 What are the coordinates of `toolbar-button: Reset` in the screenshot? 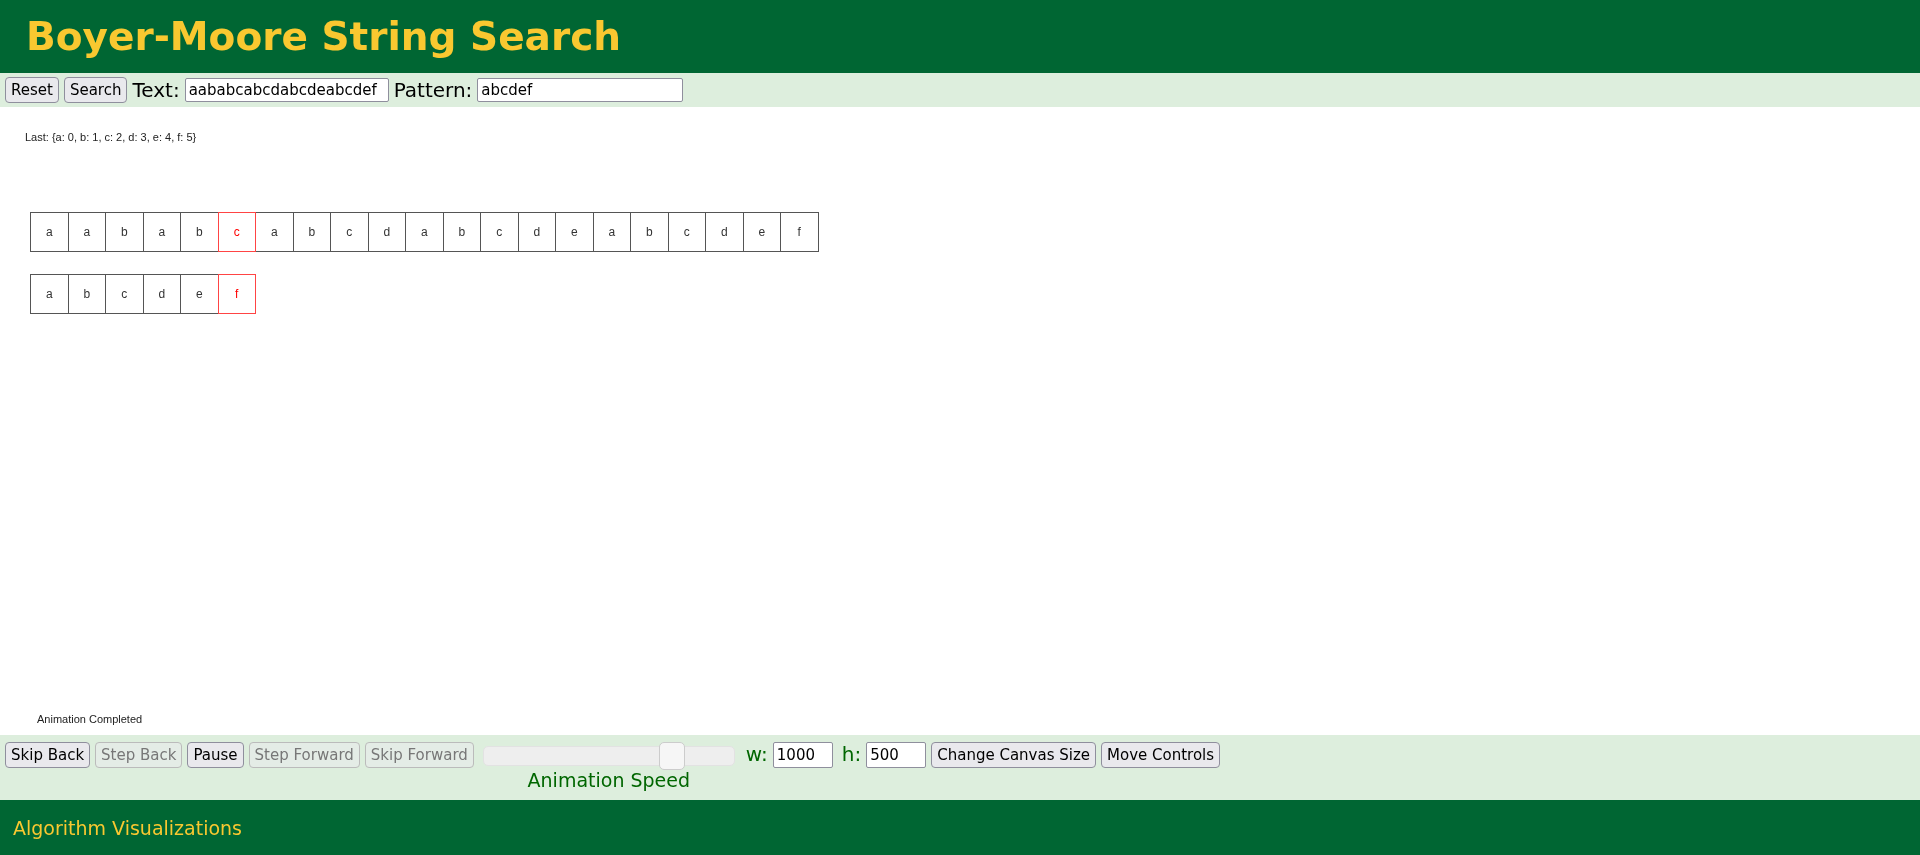 It's located at (32, 90).